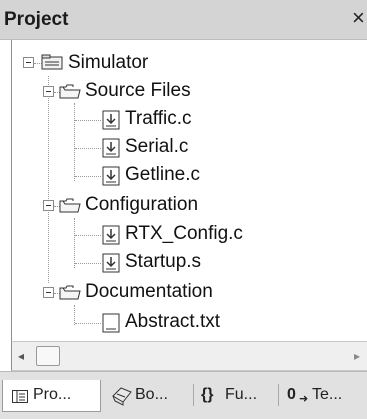 The image size is (367, 419). Describe the element at coordinates (158, 118) in the screenshot. I see `tree-file-label: Traffic.c` at that location.